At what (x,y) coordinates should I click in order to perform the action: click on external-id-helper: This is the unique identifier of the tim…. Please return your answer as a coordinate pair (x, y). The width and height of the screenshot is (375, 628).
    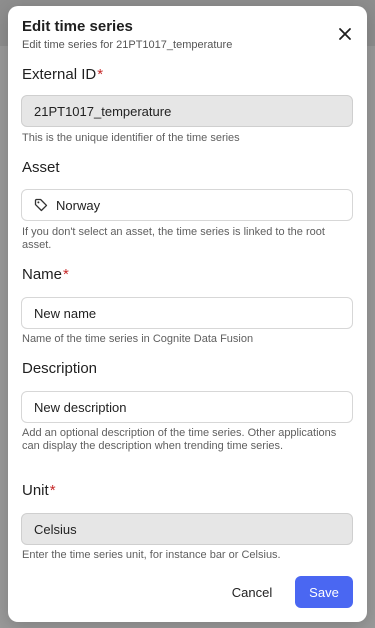
    Looking at the image, I should click on (131, 138).